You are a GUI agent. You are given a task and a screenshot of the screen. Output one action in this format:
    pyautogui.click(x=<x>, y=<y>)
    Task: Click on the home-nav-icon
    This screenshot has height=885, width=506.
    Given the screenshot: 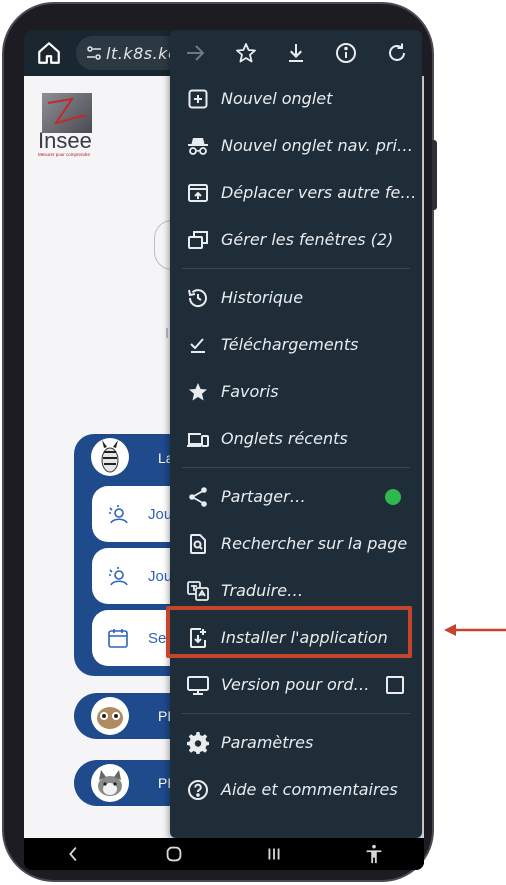 What is the action you would take?
    pyautogui.click(x=174, y=854)
    